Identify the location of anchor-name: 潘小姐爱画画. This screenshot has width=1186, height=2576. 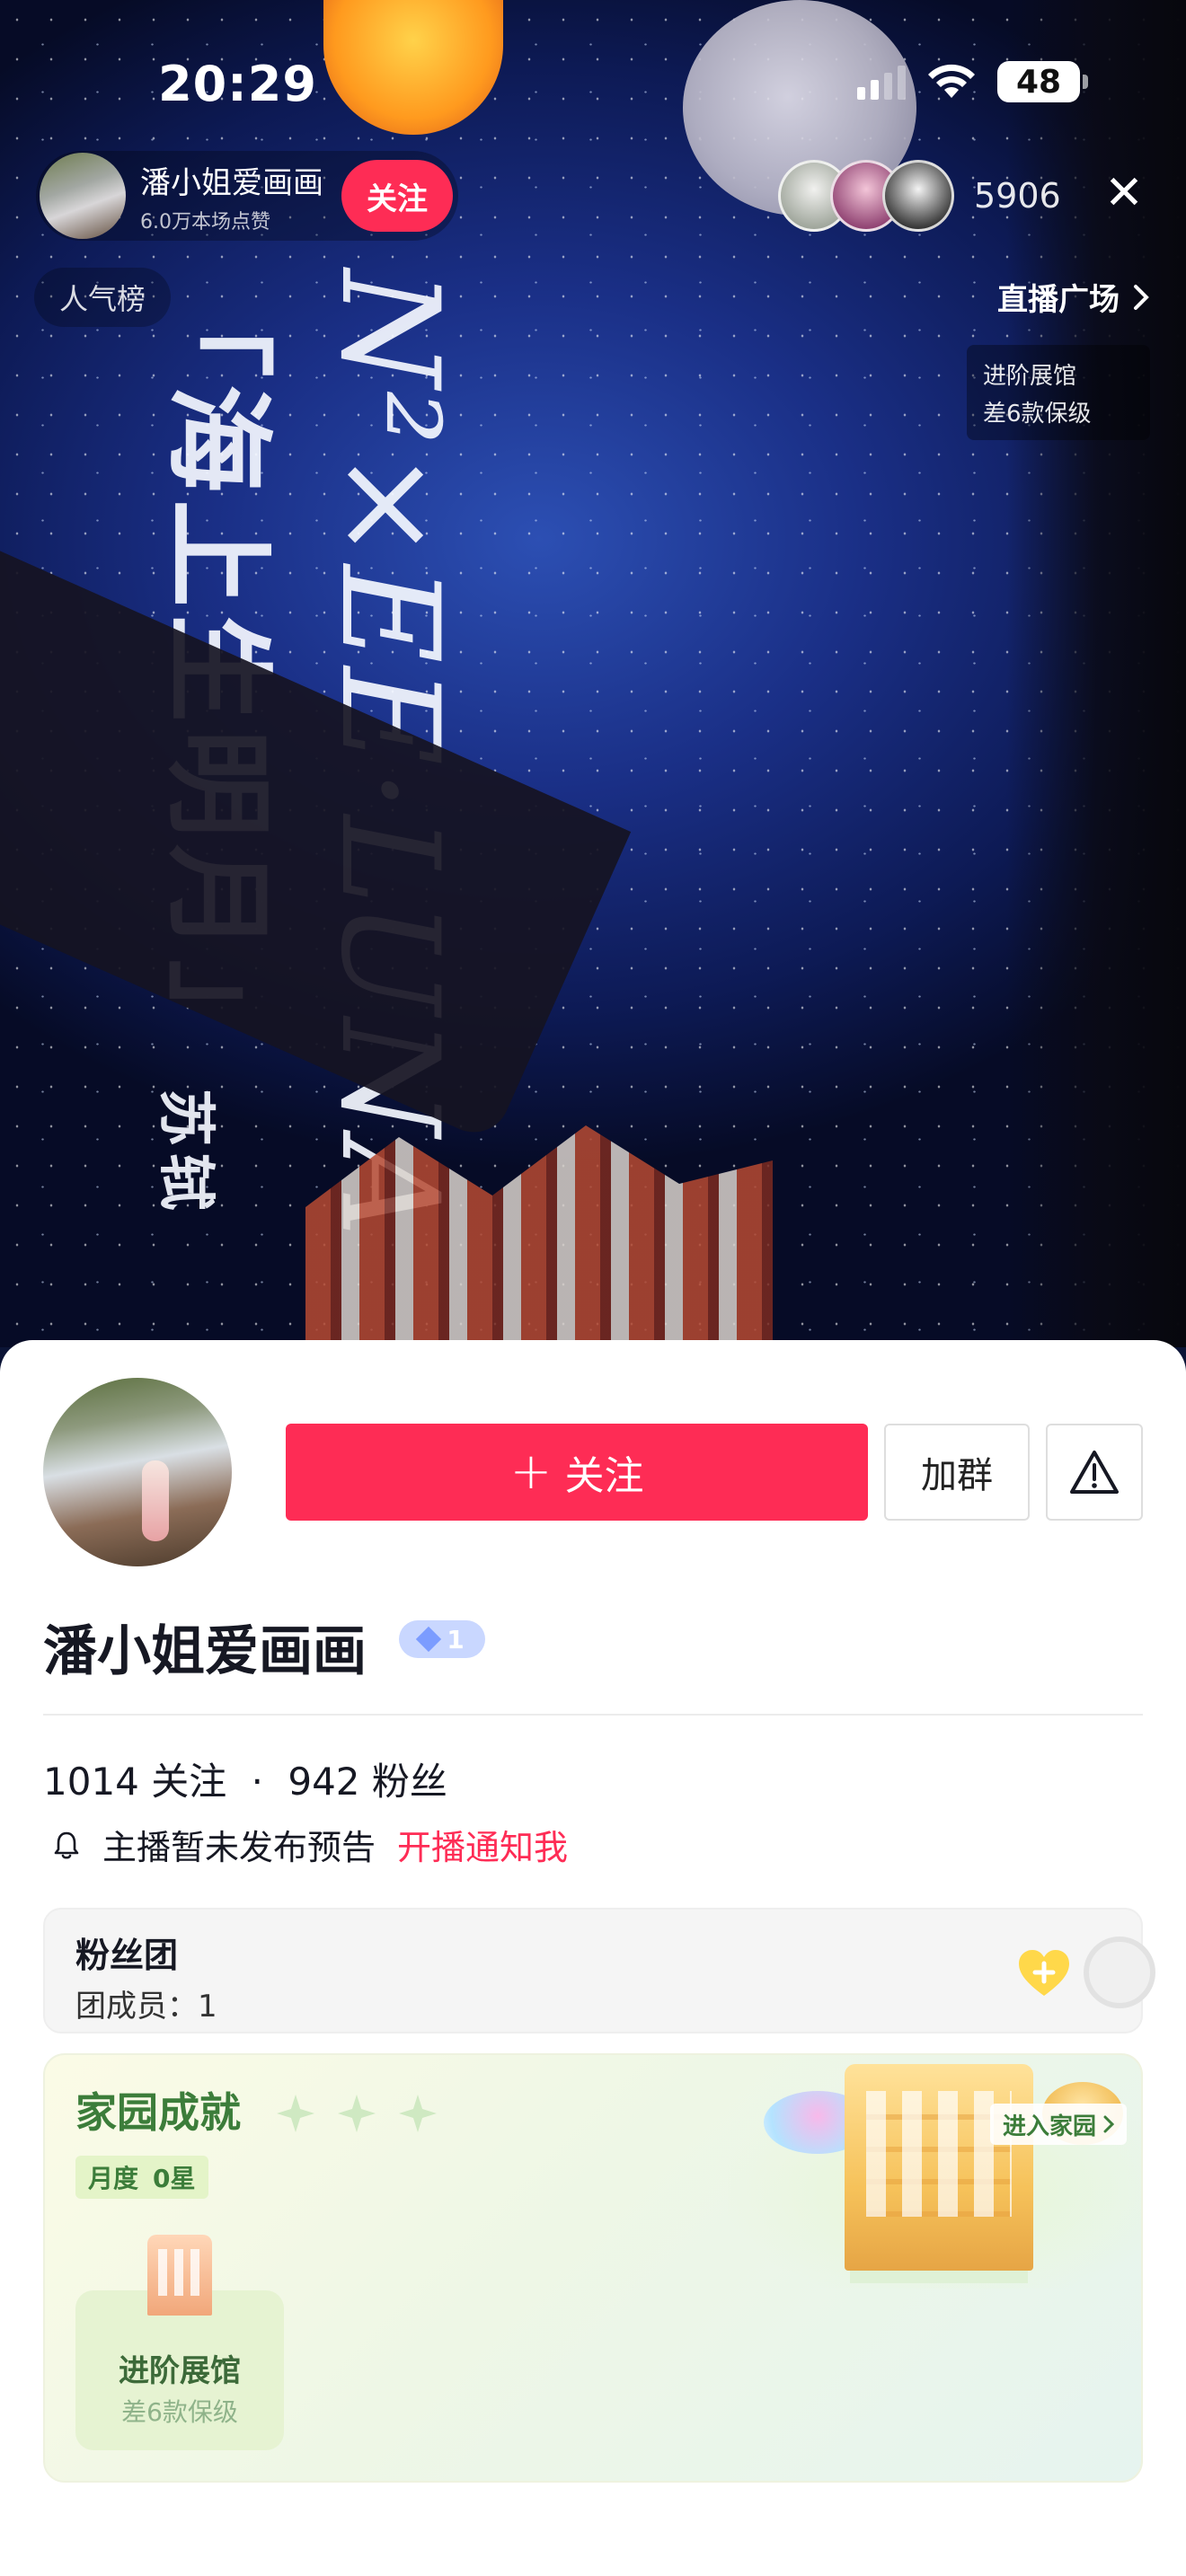
(231, 182).